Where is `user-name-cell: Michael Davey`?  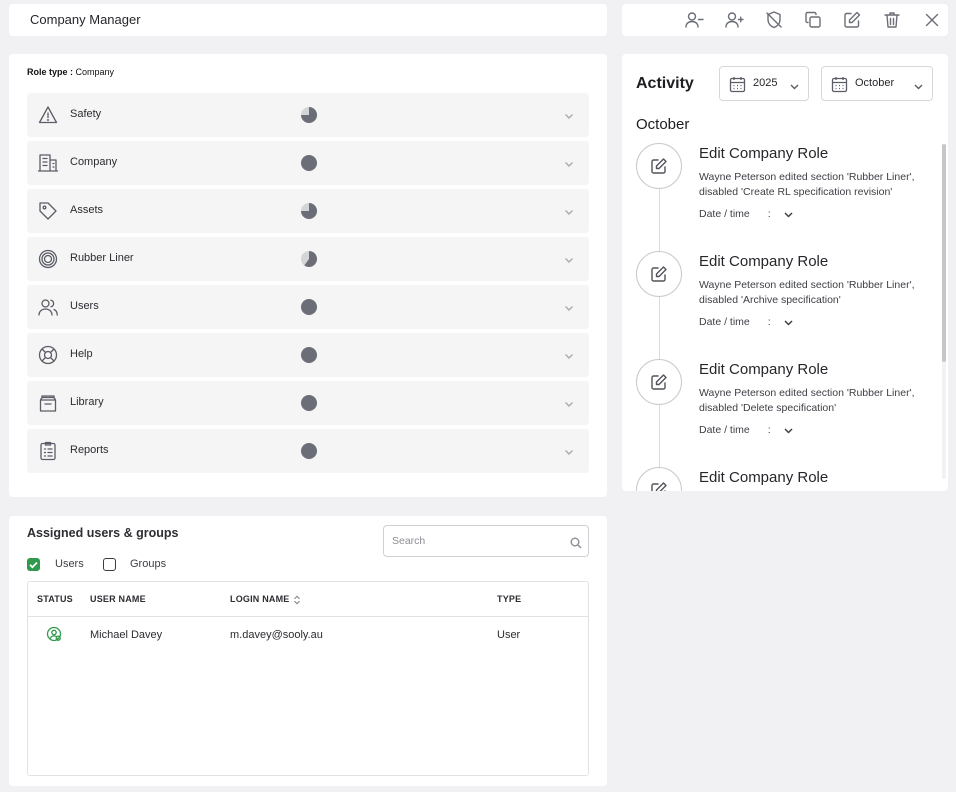 user-name-cell: Michael Davey is located at coordinates (126, 635).